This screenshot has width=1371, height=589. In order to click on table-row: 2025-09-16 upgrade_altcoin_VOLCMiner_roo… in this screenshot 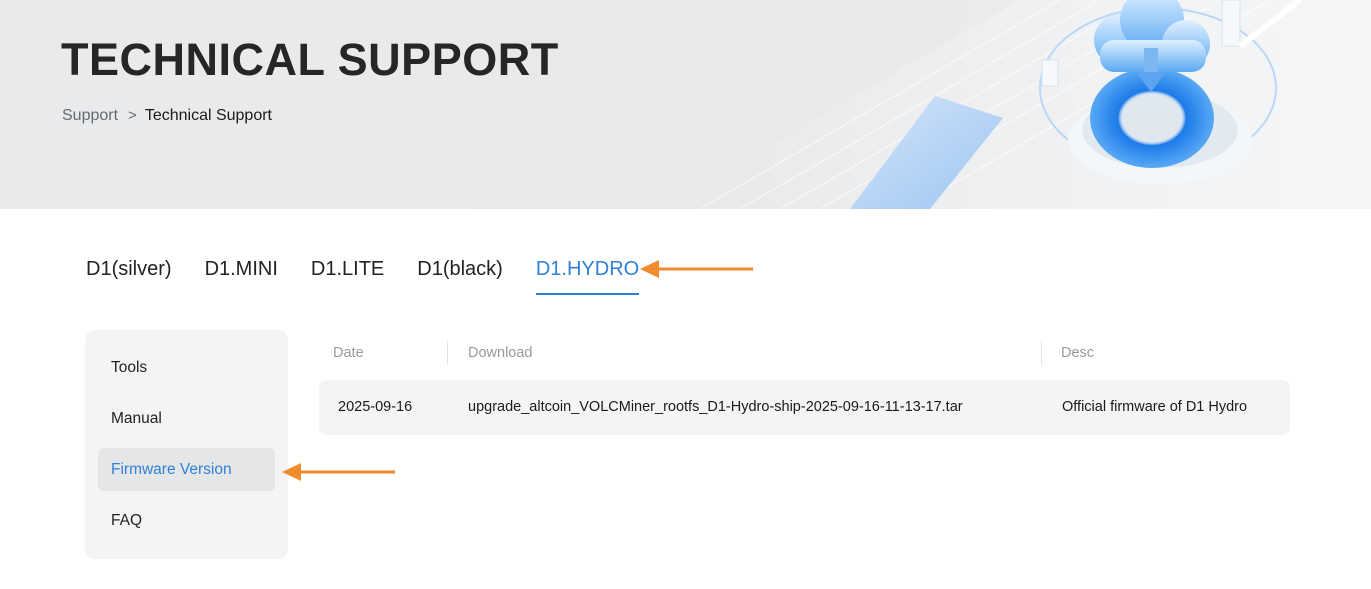, I will do `click(804, 407)`.